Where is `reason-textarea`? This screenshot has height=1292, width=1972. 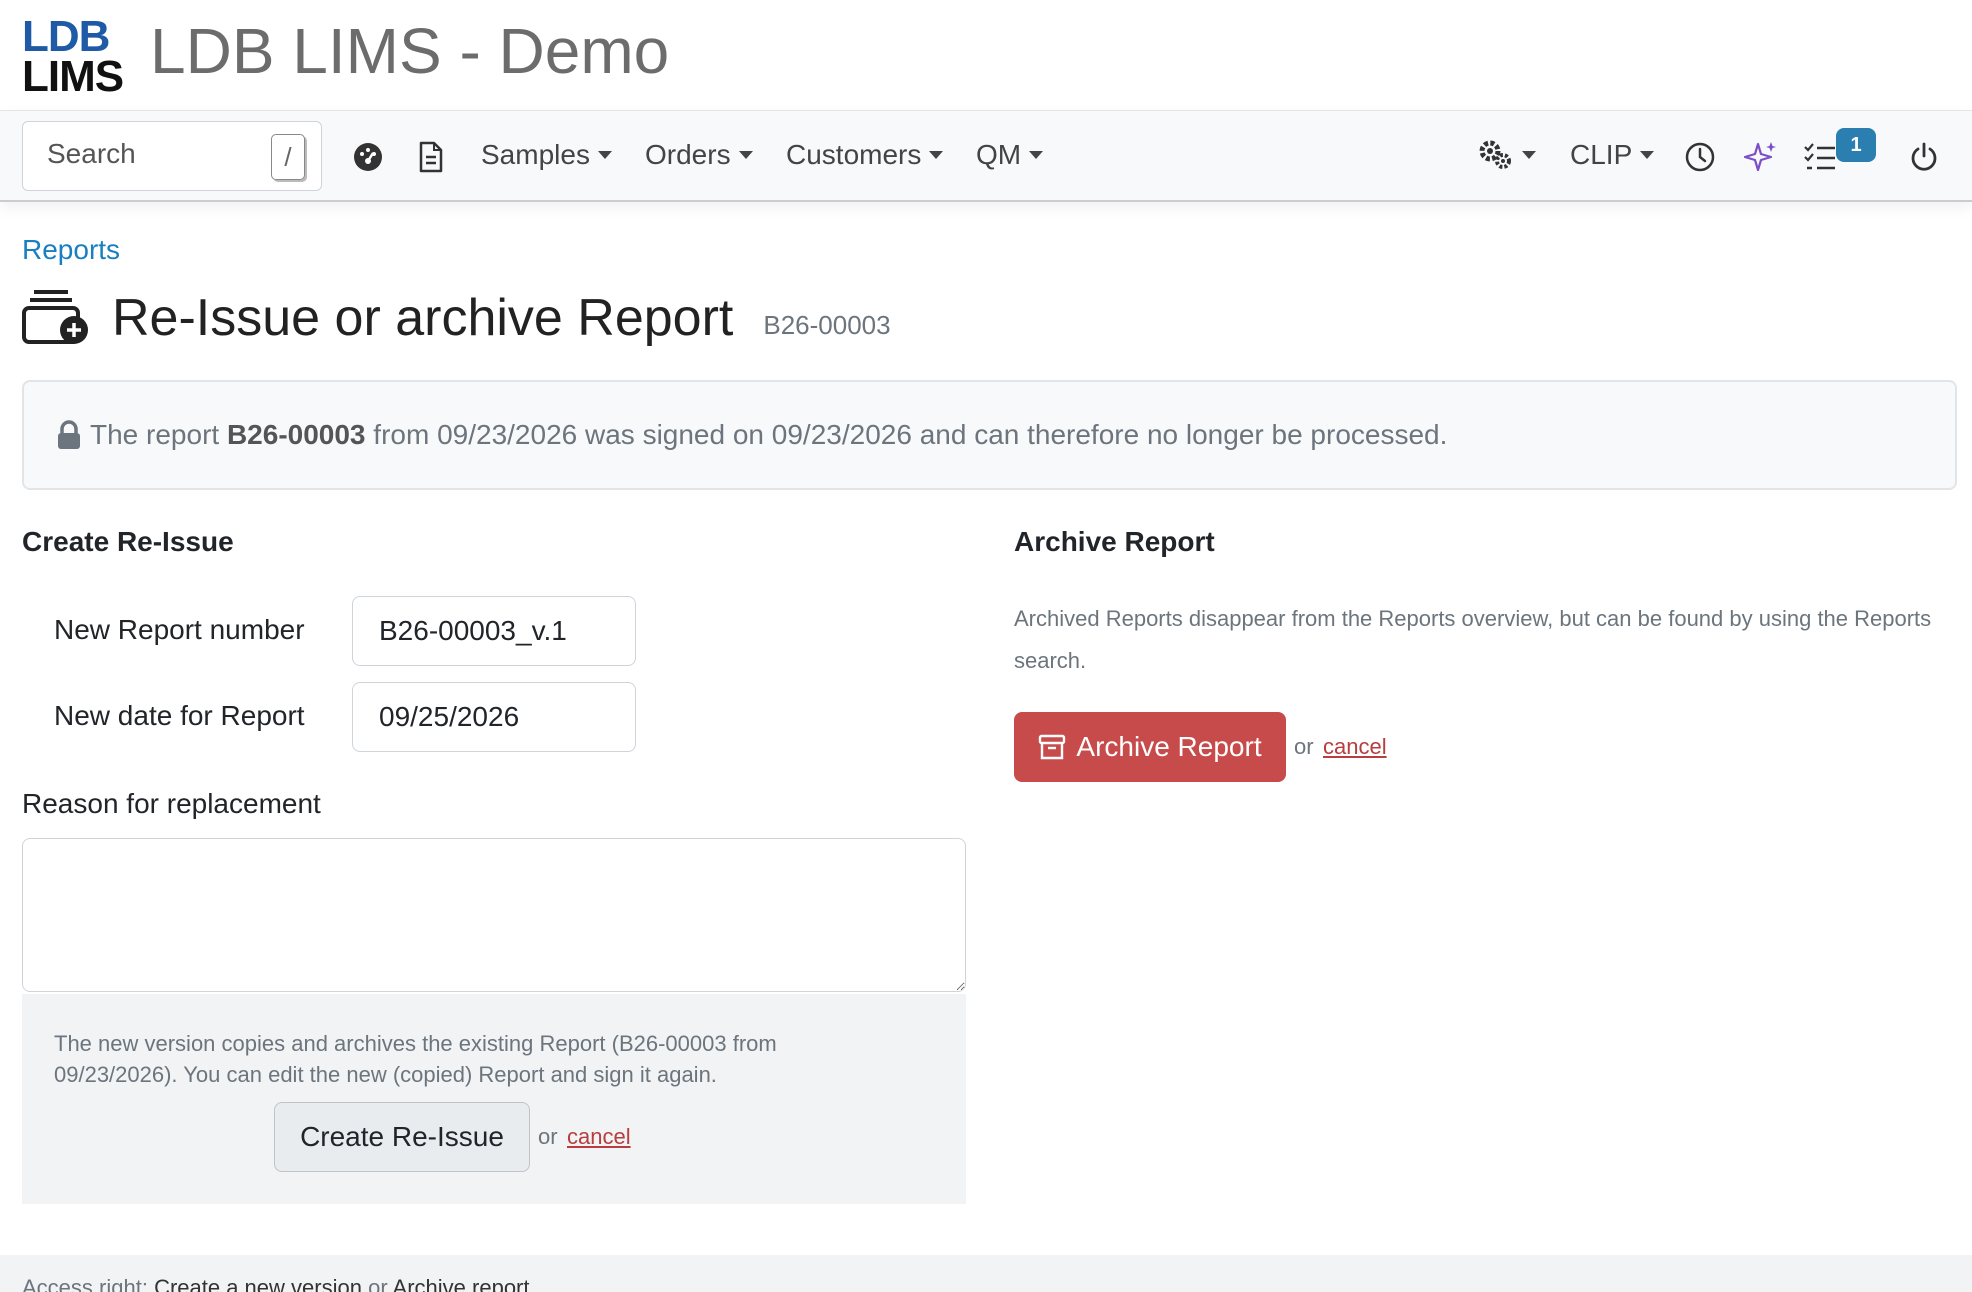 reason-textarea is located at coordinates (494, 915).